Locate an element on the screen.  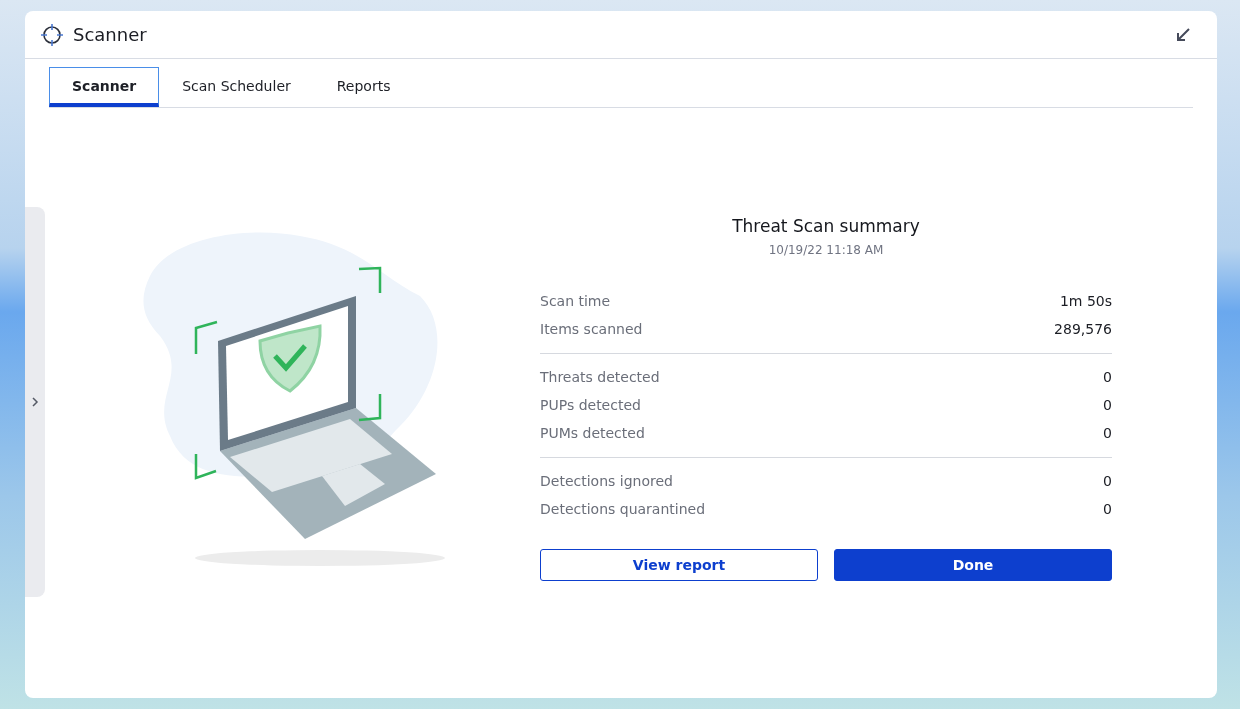
tab: Reports is located at coordinates (363, 87).